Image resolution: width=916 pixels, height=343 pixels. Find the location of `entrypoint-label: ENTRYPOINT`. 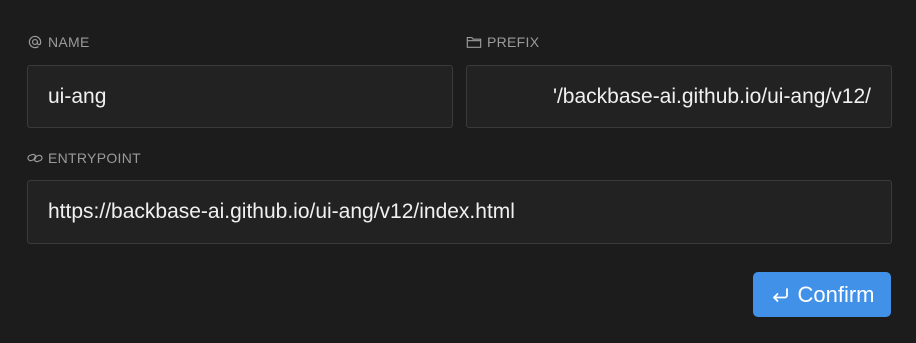

entrypoint-label: ENTRYPOINT is located at coordinates (84, 158).